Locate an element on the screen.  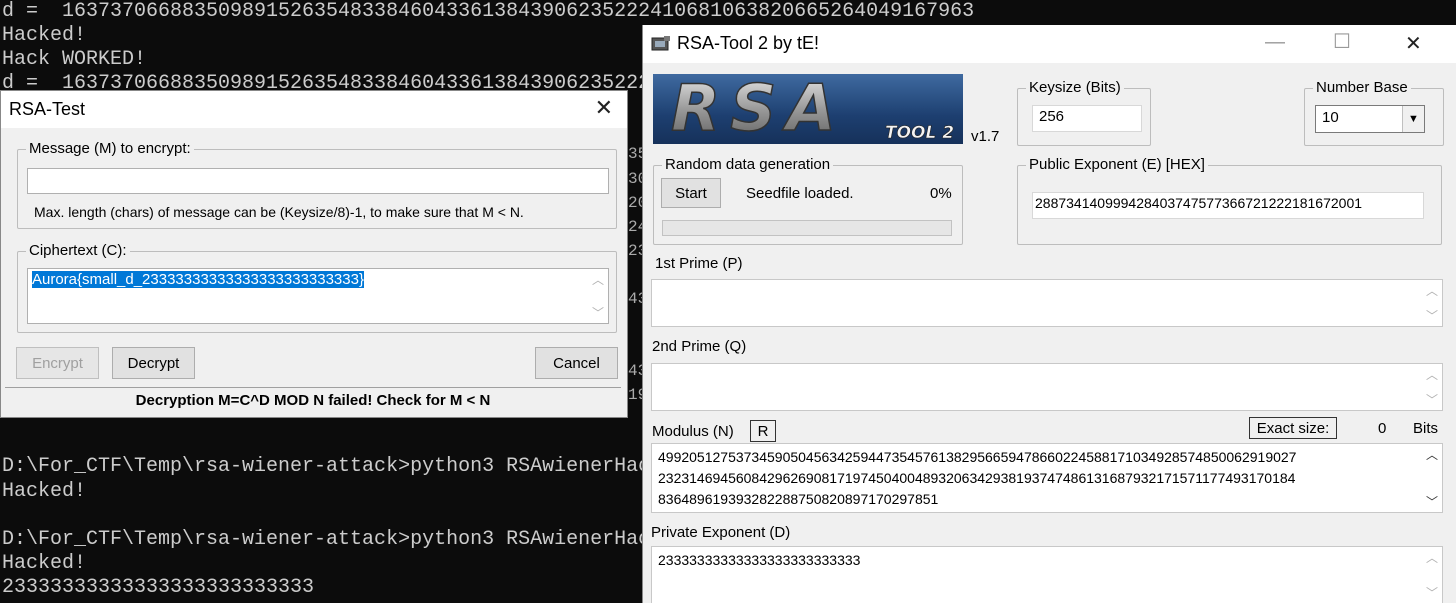
random-data-label: Random data generation is located at coordinates (748, 164).